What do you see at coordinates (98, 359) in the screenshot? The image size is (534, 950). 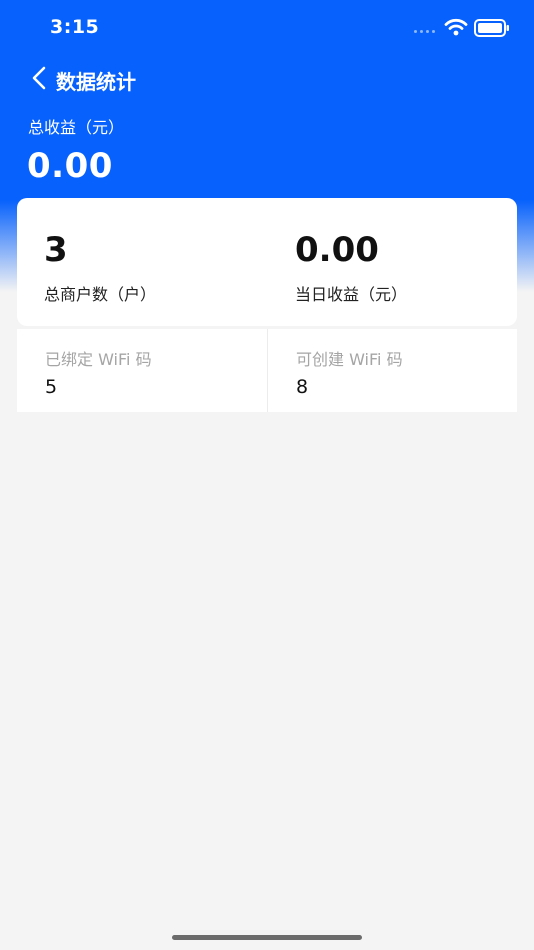 I see `bound-wifi-code-label: 已绑定 WiFi 码` at bounding box center [98, 359].